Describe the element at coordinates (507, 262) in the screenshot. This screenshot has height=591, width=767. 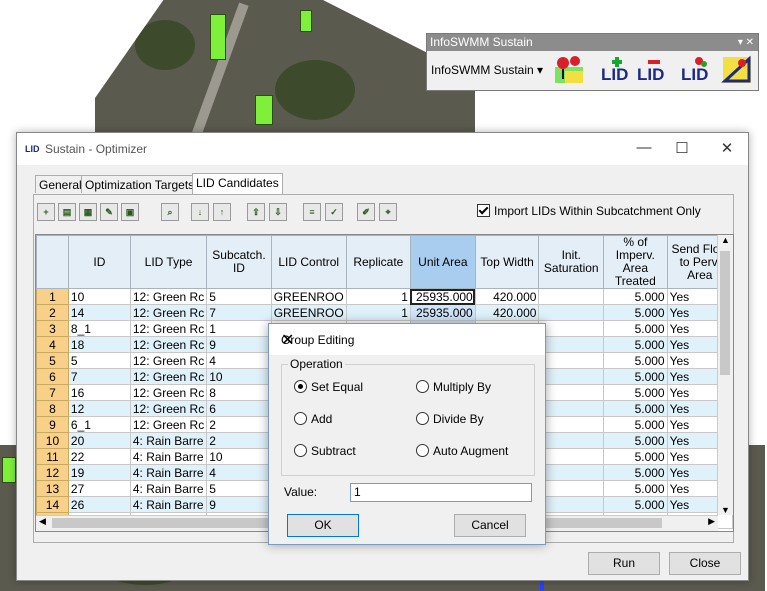
I see `col-header-top-width: Top Width` at that location.